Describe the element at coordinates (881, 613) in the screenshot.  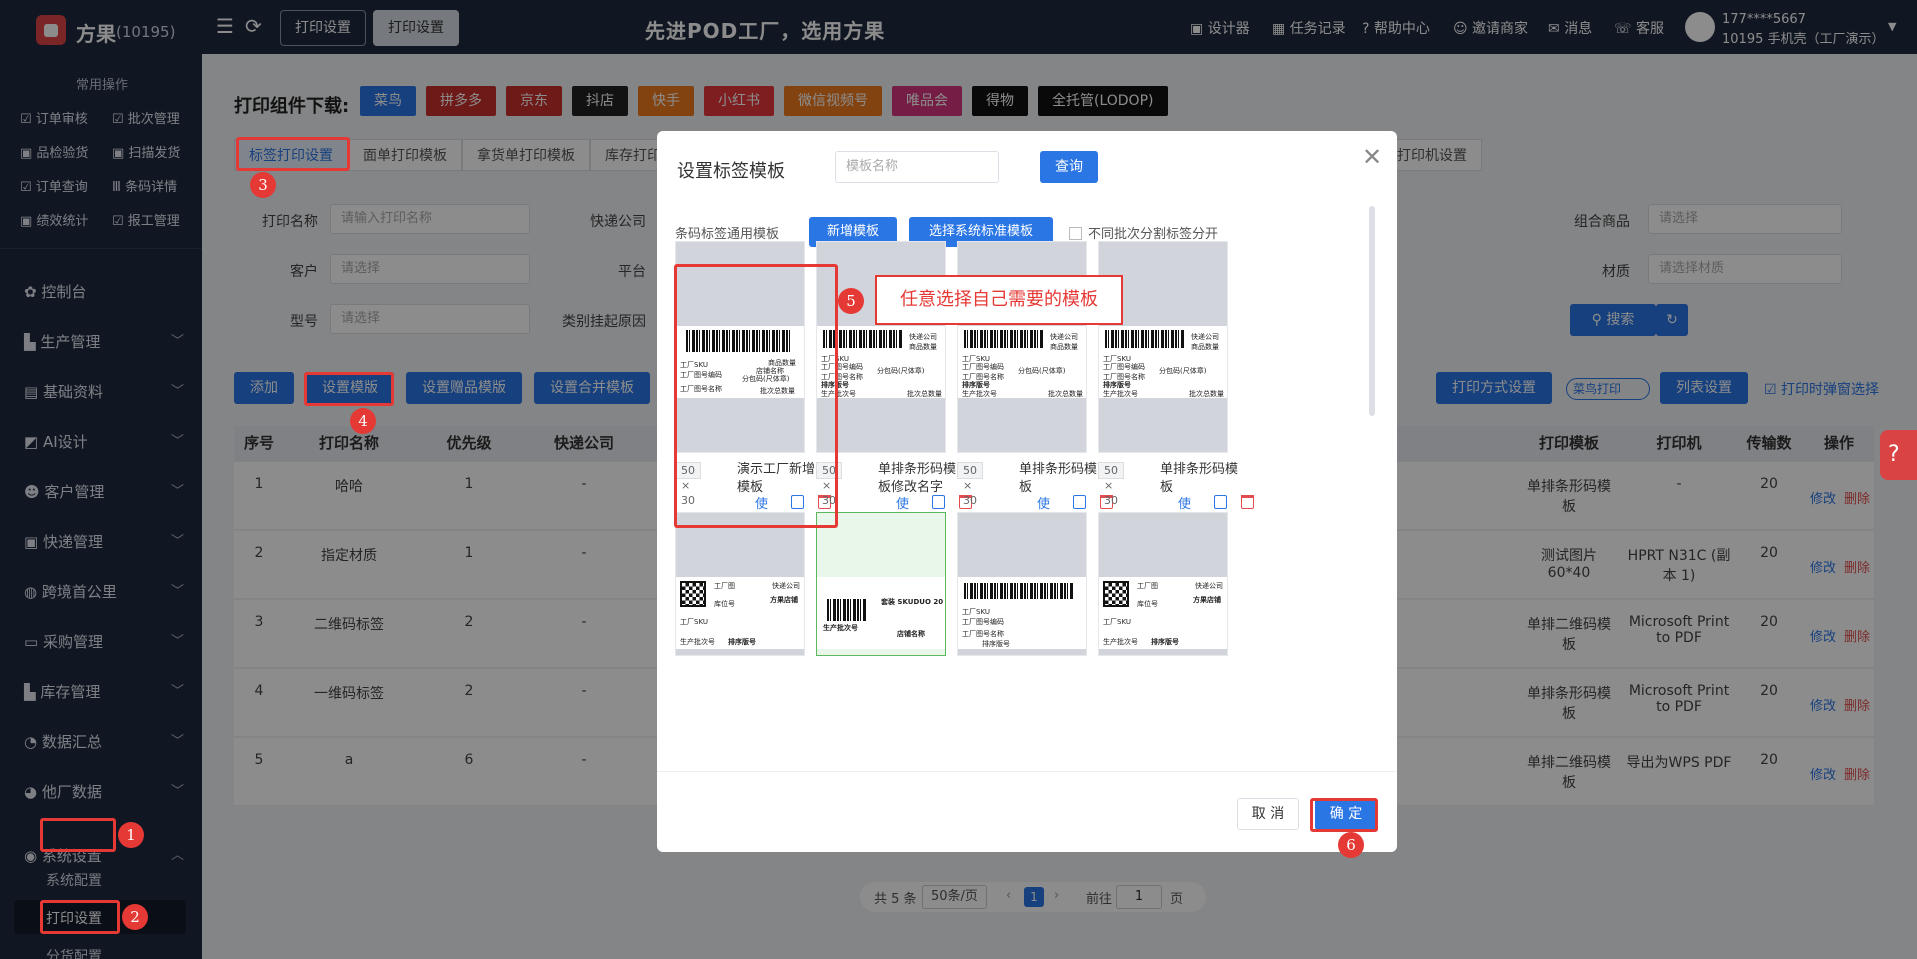
I see `label-preview: 套装 SKUDUO 20 生产批次号店铺名称` at that location.